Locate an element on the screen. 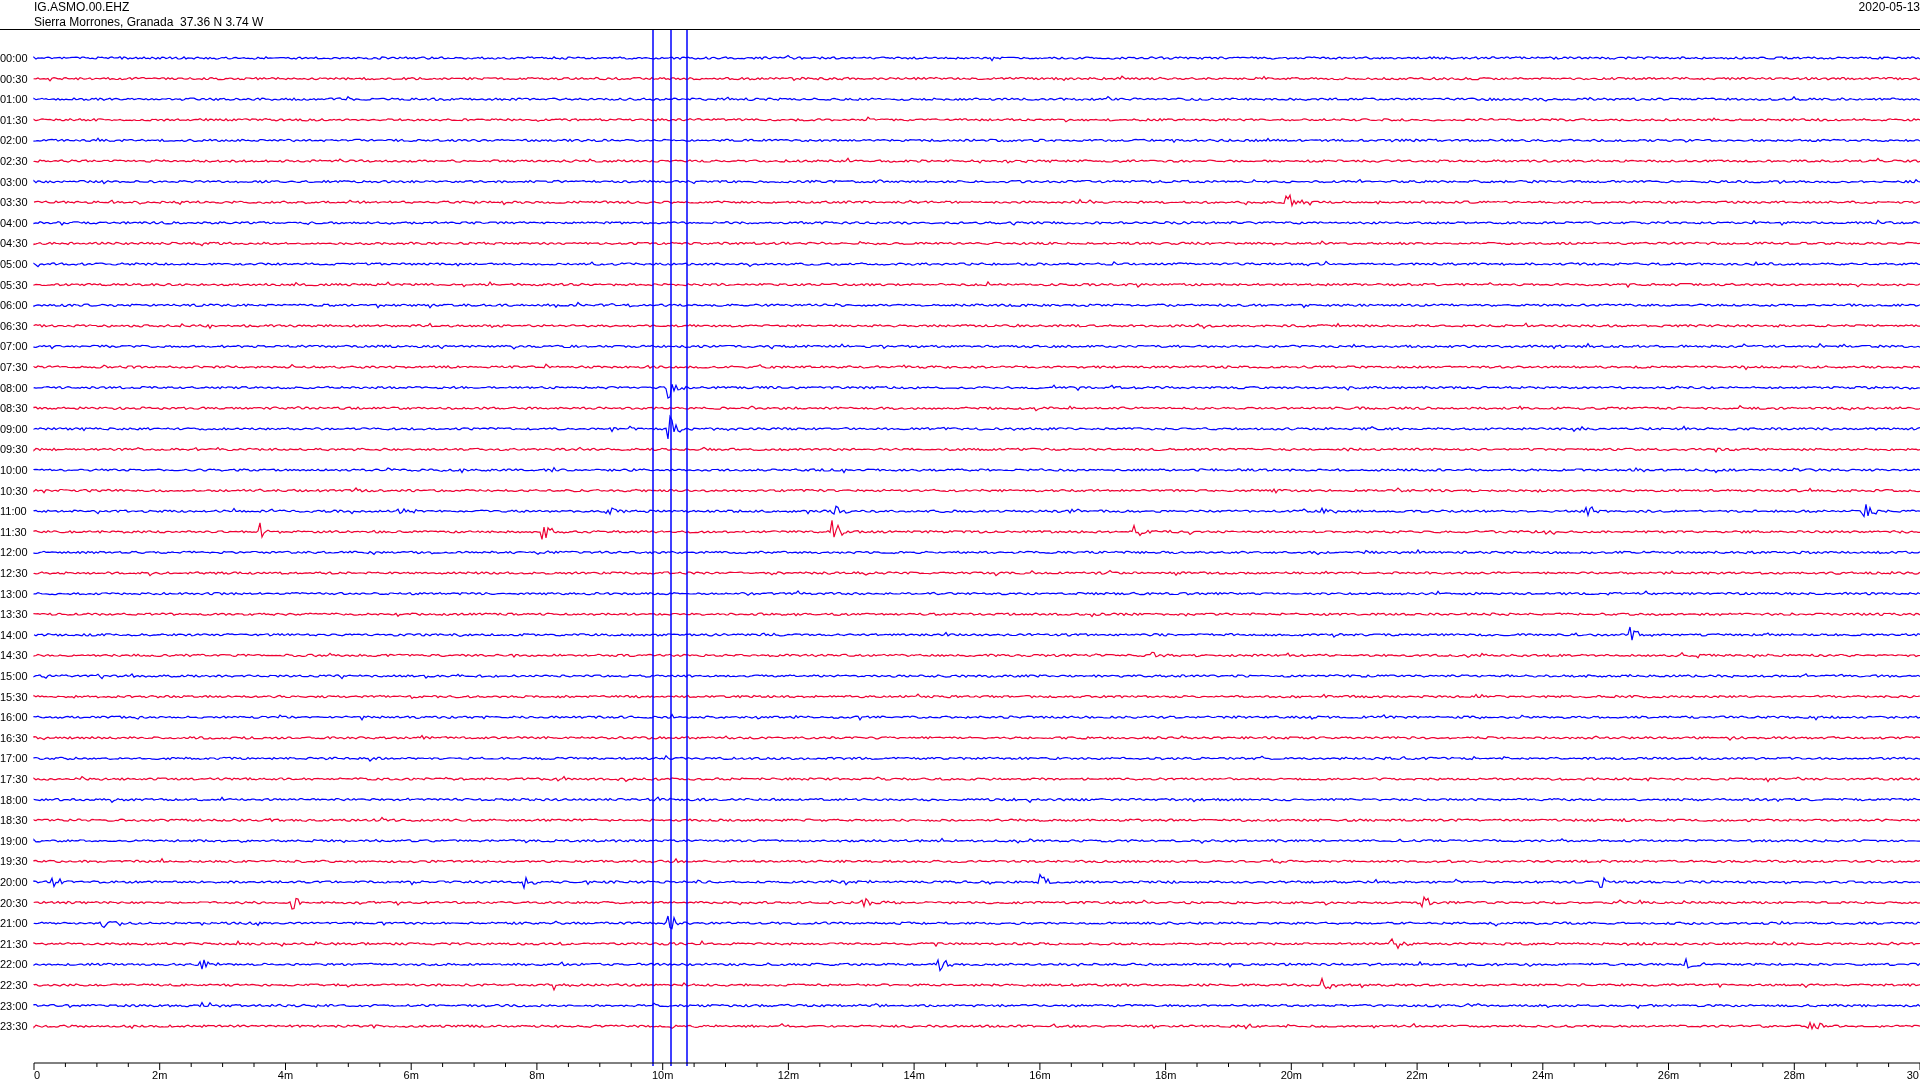 Image resolution: width=1920 pixels, height=1080 pixels. time-label: 11:00 is located at coordinates (13, 511).